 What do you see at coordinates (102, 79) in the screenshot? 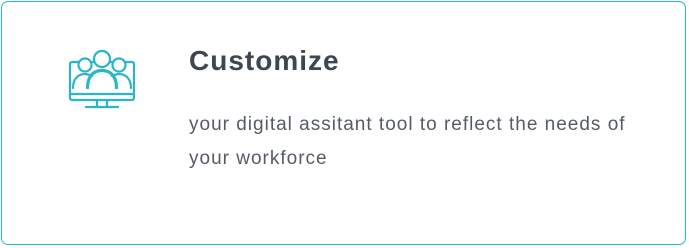
I see `users-monitor-icon` at bounding box center [102, 79].